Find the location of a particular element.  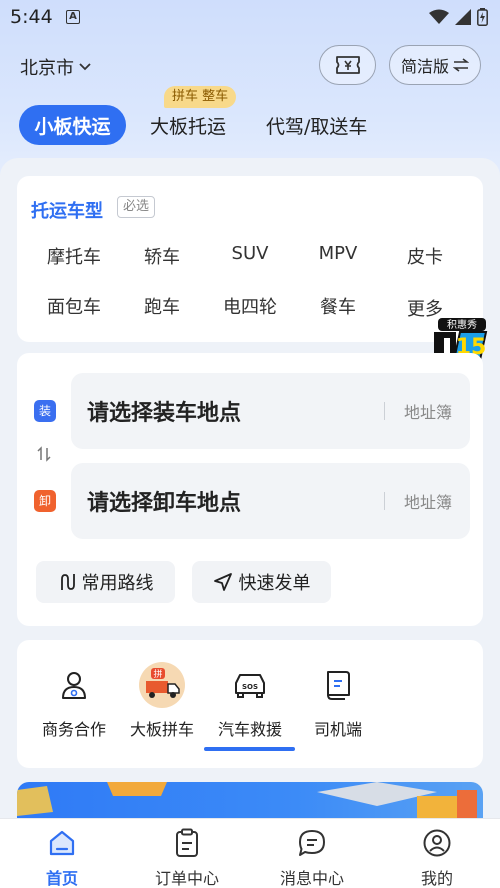

required-tag: 必选 is located at coordinates (136, 207).